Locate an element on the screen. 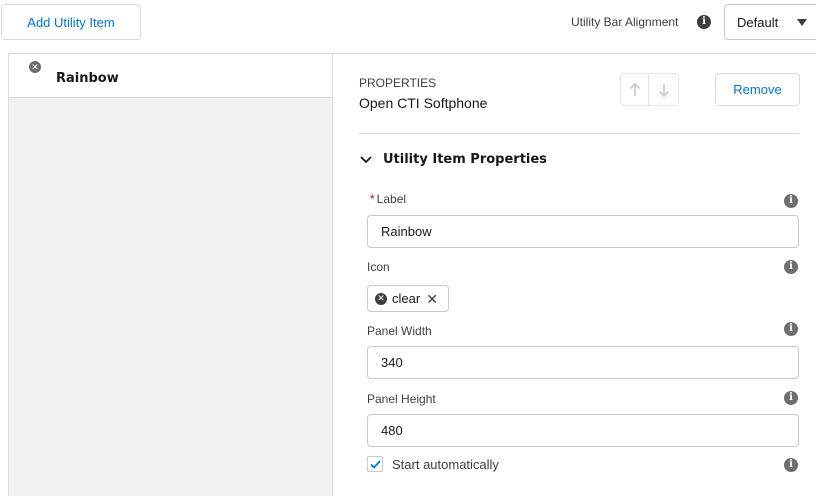 The image size is (816, 496). label-field-label: * Label is located at coordinates (388, 199).